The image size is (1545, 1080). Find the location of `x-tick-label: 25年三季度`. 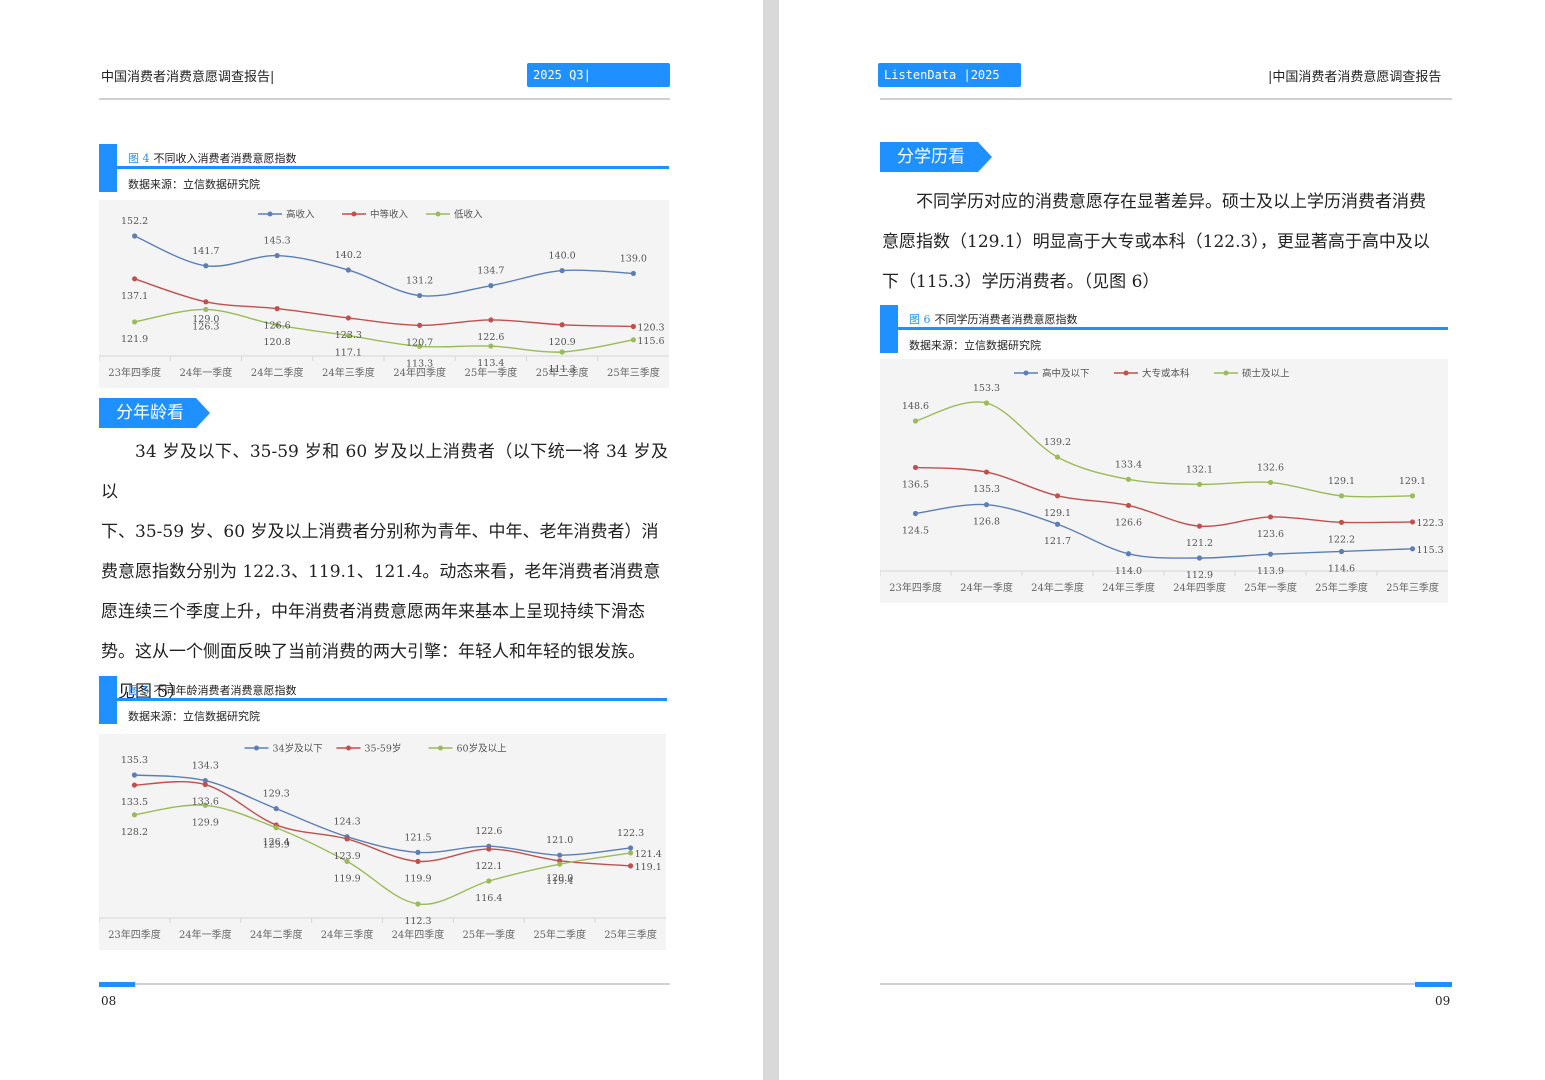

x-tick-label: 25年三季度 is located at coordinates (633, 372).